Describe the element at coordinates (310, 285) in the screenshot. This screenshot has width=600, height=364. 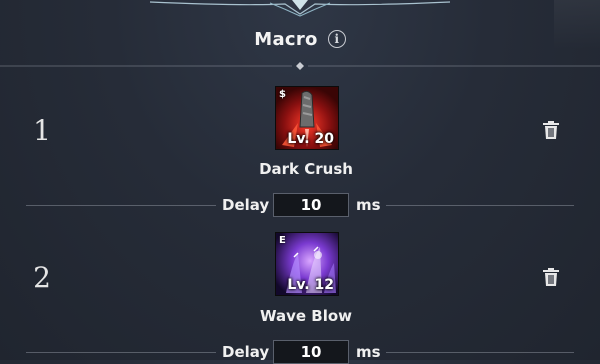
I see `skill-level: Lv. 12` at that location.